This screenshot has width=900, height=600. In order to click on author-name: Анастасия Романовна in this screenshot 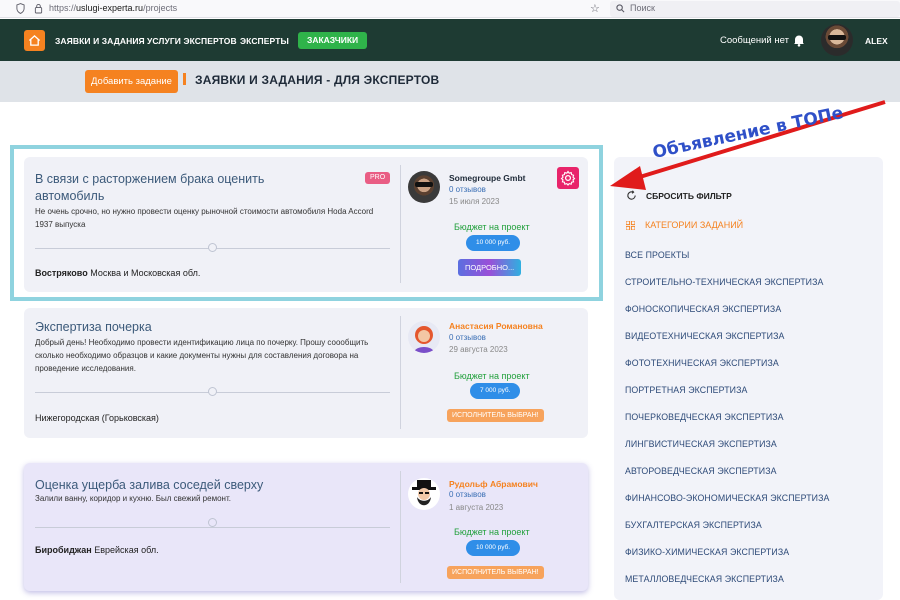, I will do `click(496, 326)`.